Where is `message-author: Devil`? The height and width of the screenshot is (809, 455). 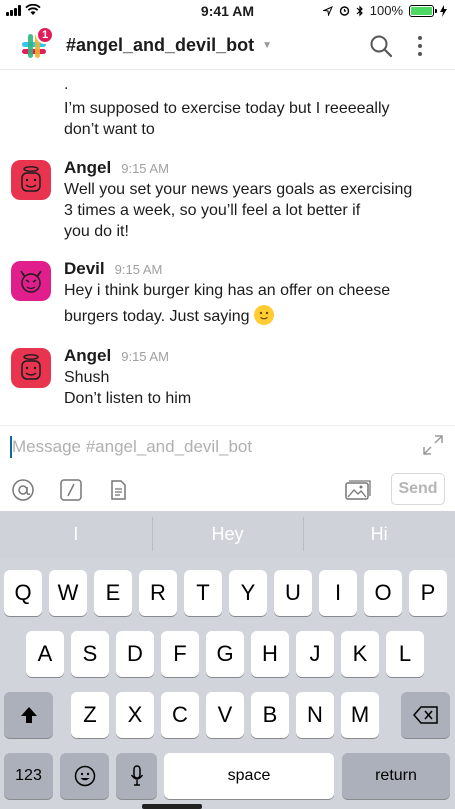 message-author: Devil is located at coordinates (84, 269).